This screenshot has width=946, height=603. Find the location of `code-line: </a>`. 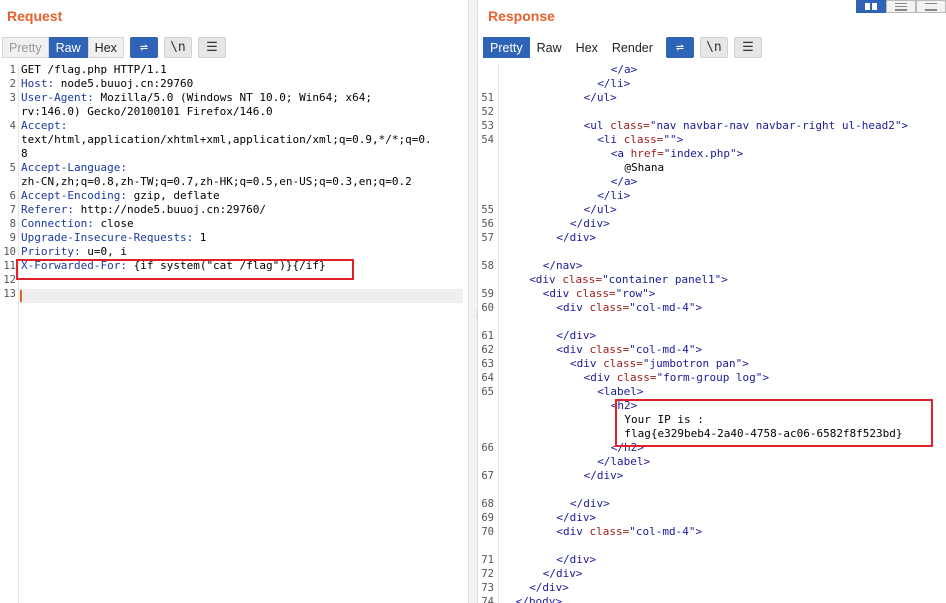

code-line: </a> is located at coordinates (712, 182).